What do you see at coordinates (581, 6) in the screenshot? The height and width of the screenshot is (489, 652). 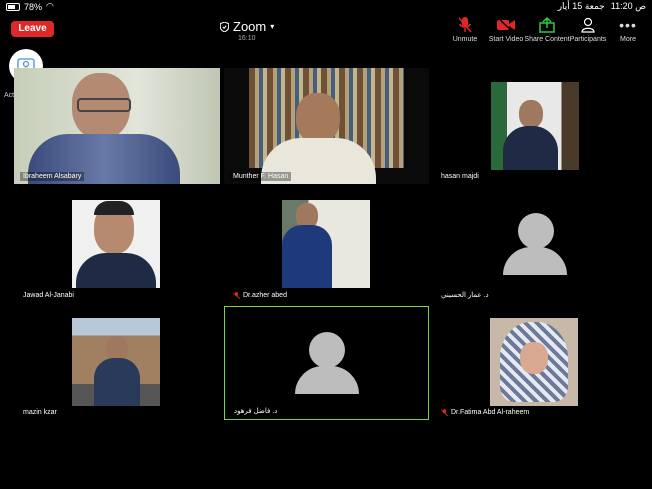 I see `status-date: جمعة 15 أيار` at bounding box center [581, 6].